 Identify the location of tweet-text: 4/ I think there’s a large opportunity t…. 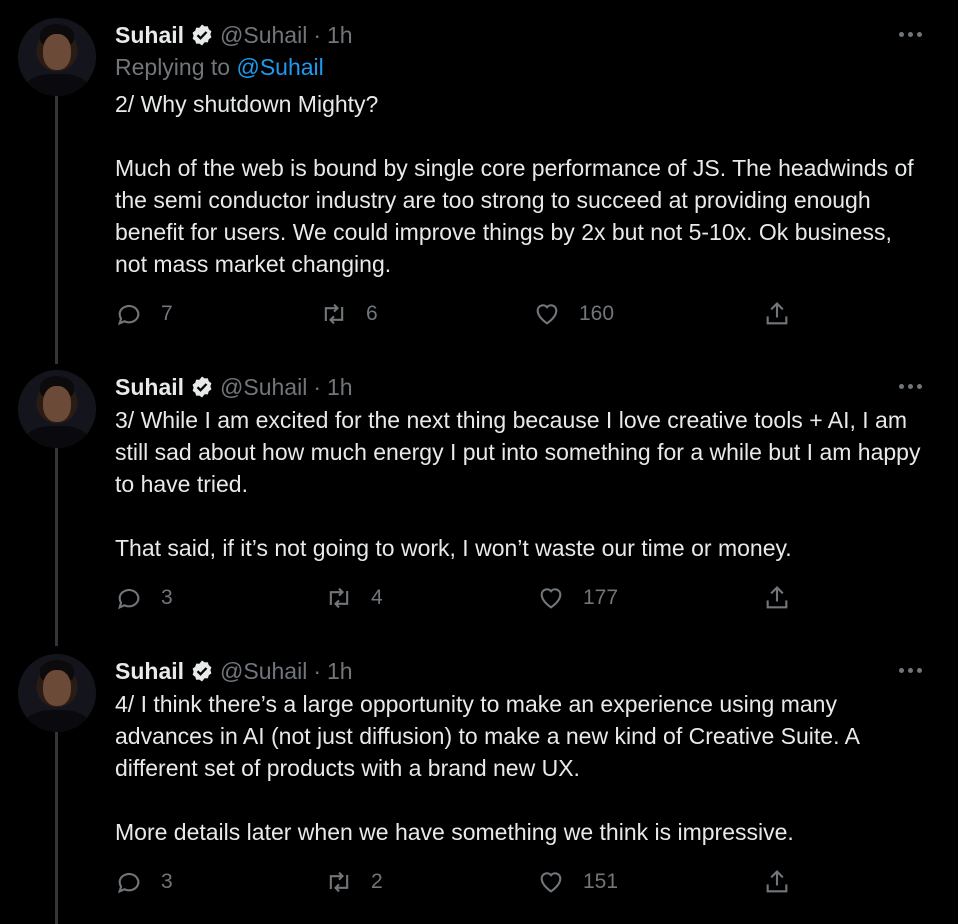
(487, 768).